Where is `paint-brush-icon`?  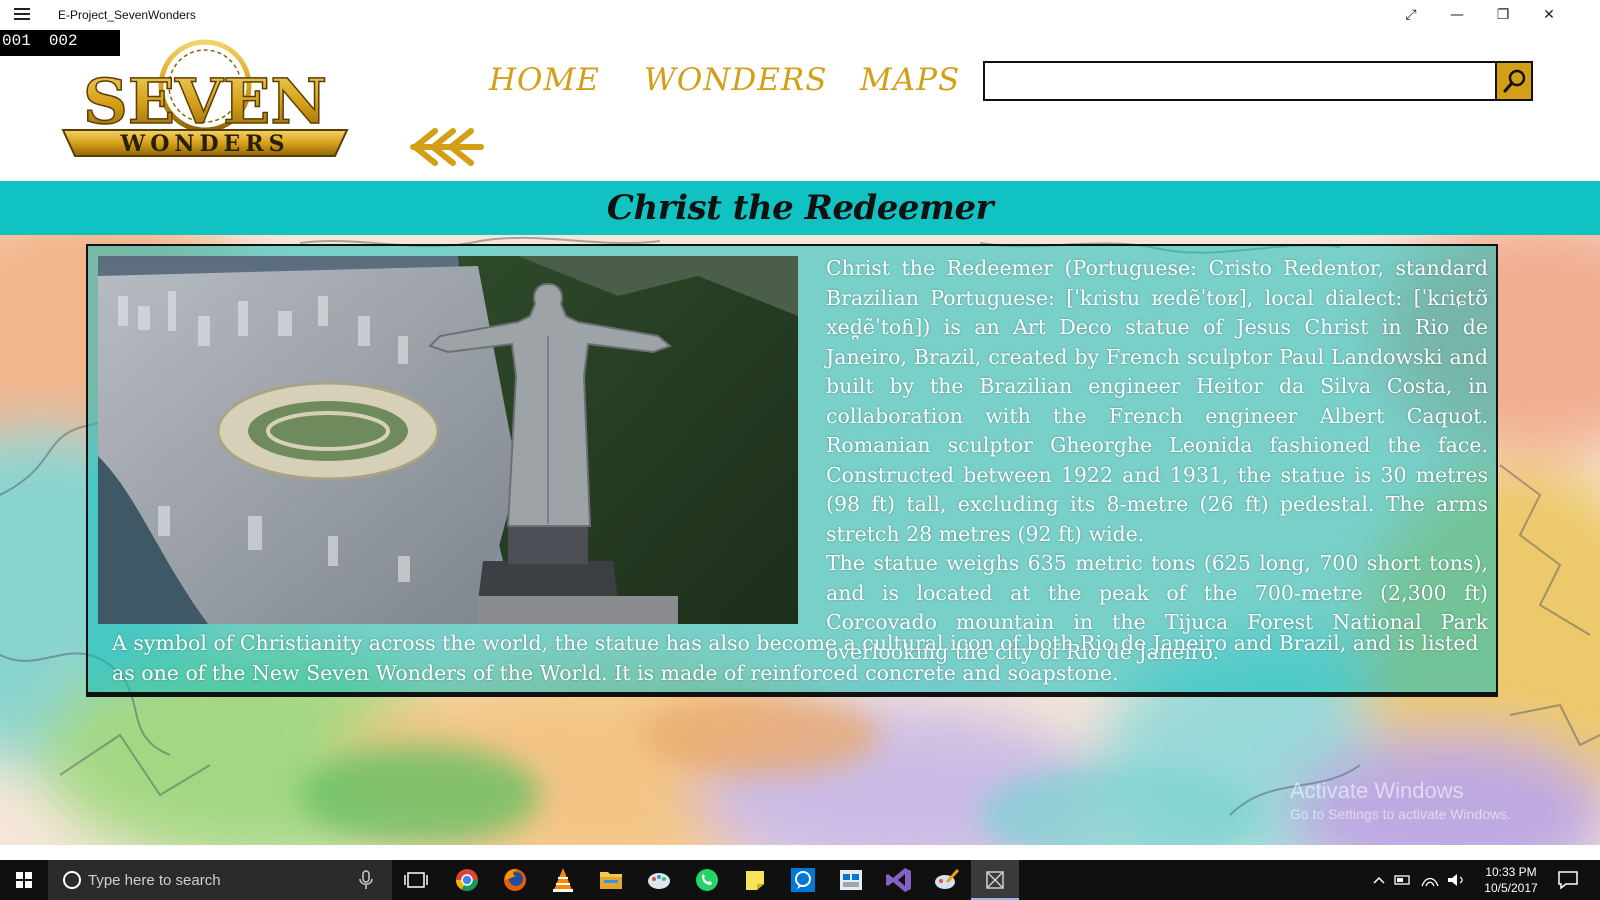
paint-brush-icon is located at coordinates (947, 878).